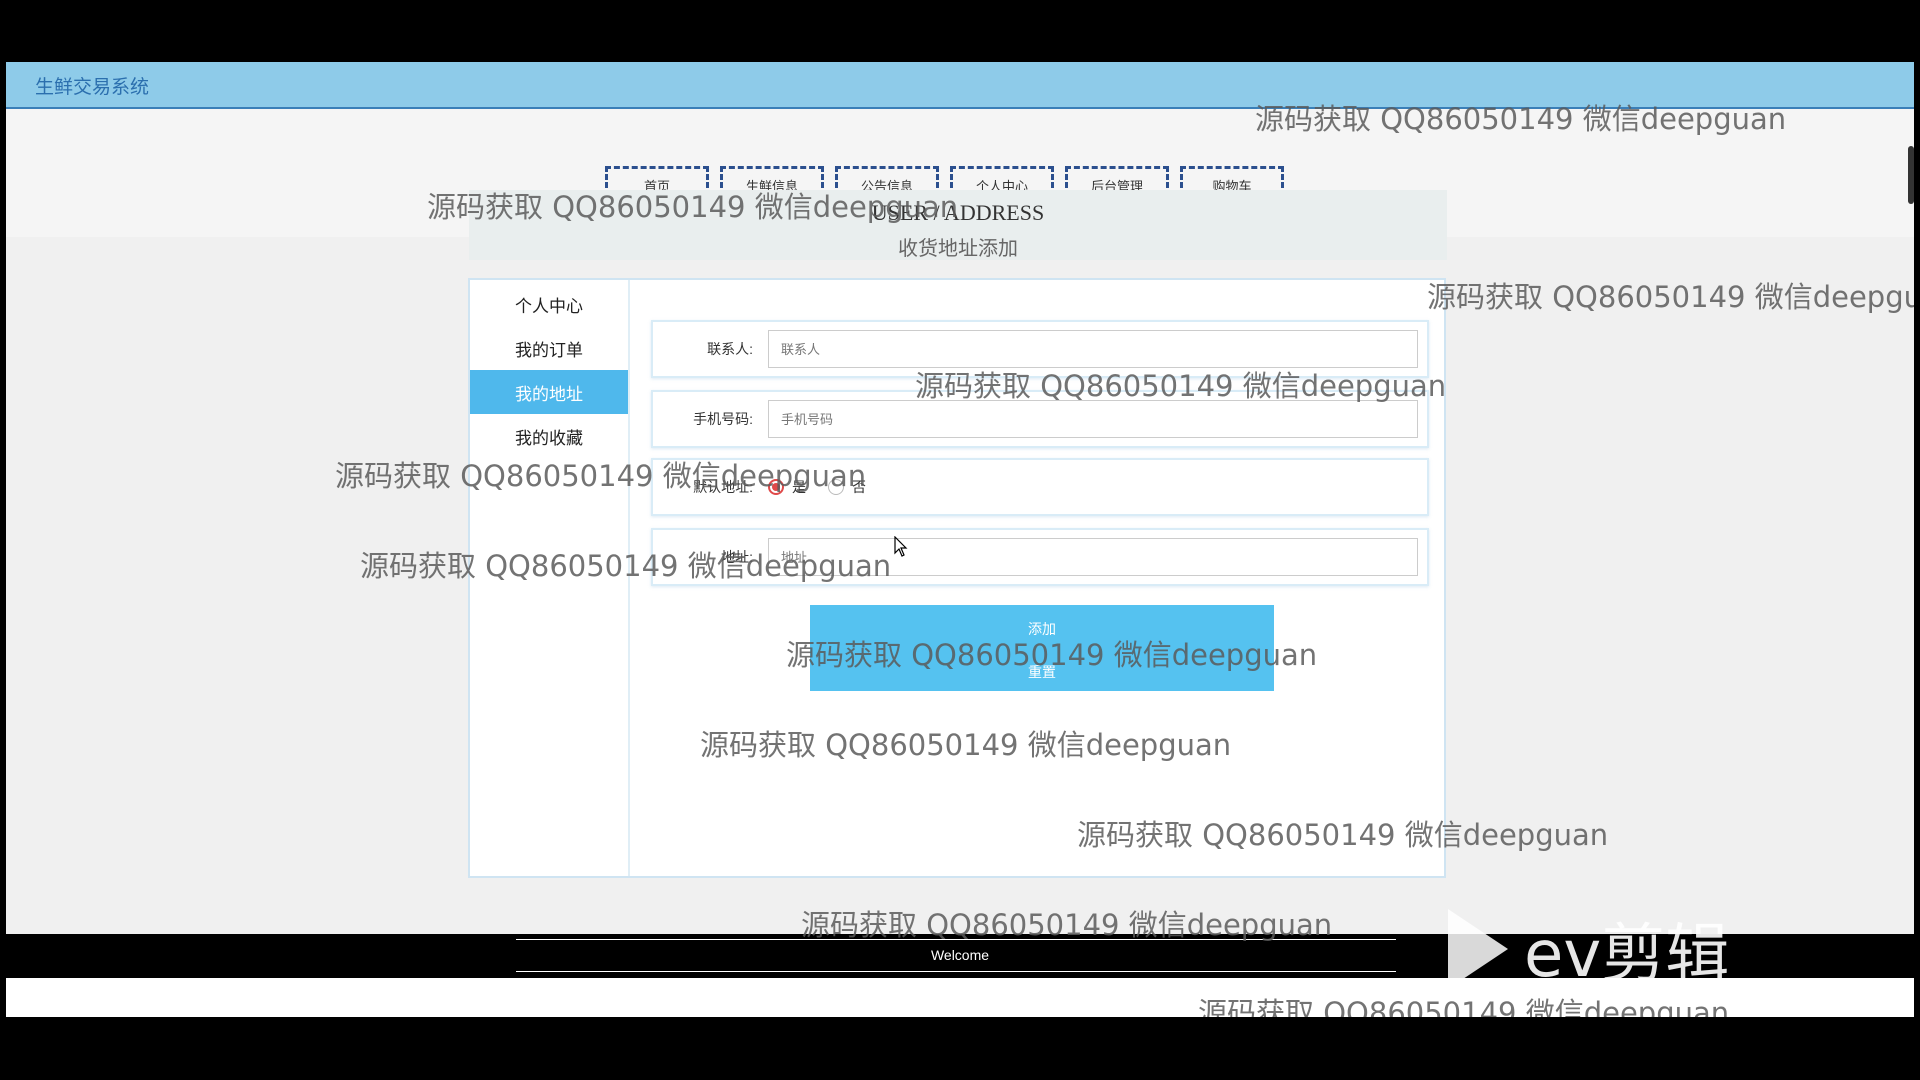 The height and width of the screenshot is (1080, 1920). Describe the element at coordinates (92, 87) in the screenshot. I see `app-title: 生鲜交易系统` at that location.